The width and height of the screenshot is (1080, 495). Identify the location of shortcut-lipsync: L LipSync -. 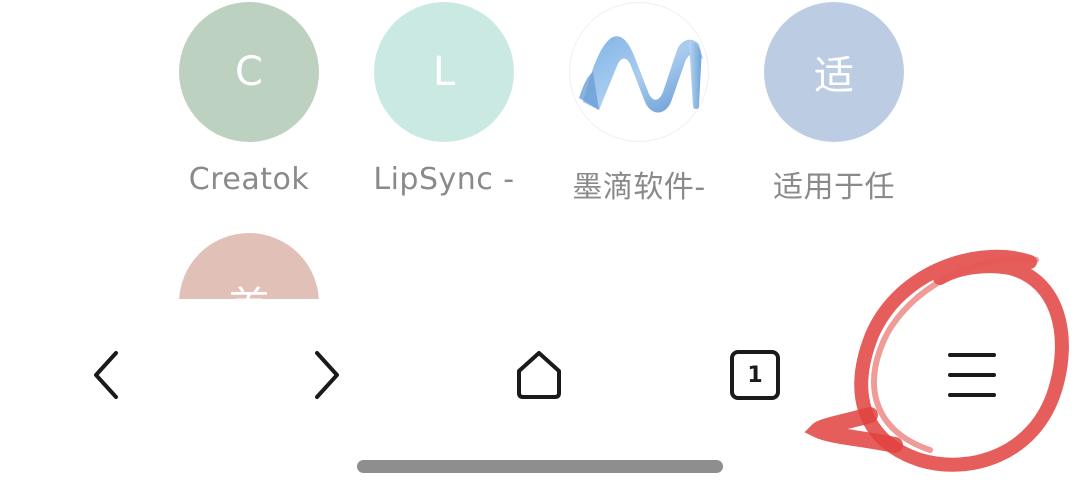
(444, 99).